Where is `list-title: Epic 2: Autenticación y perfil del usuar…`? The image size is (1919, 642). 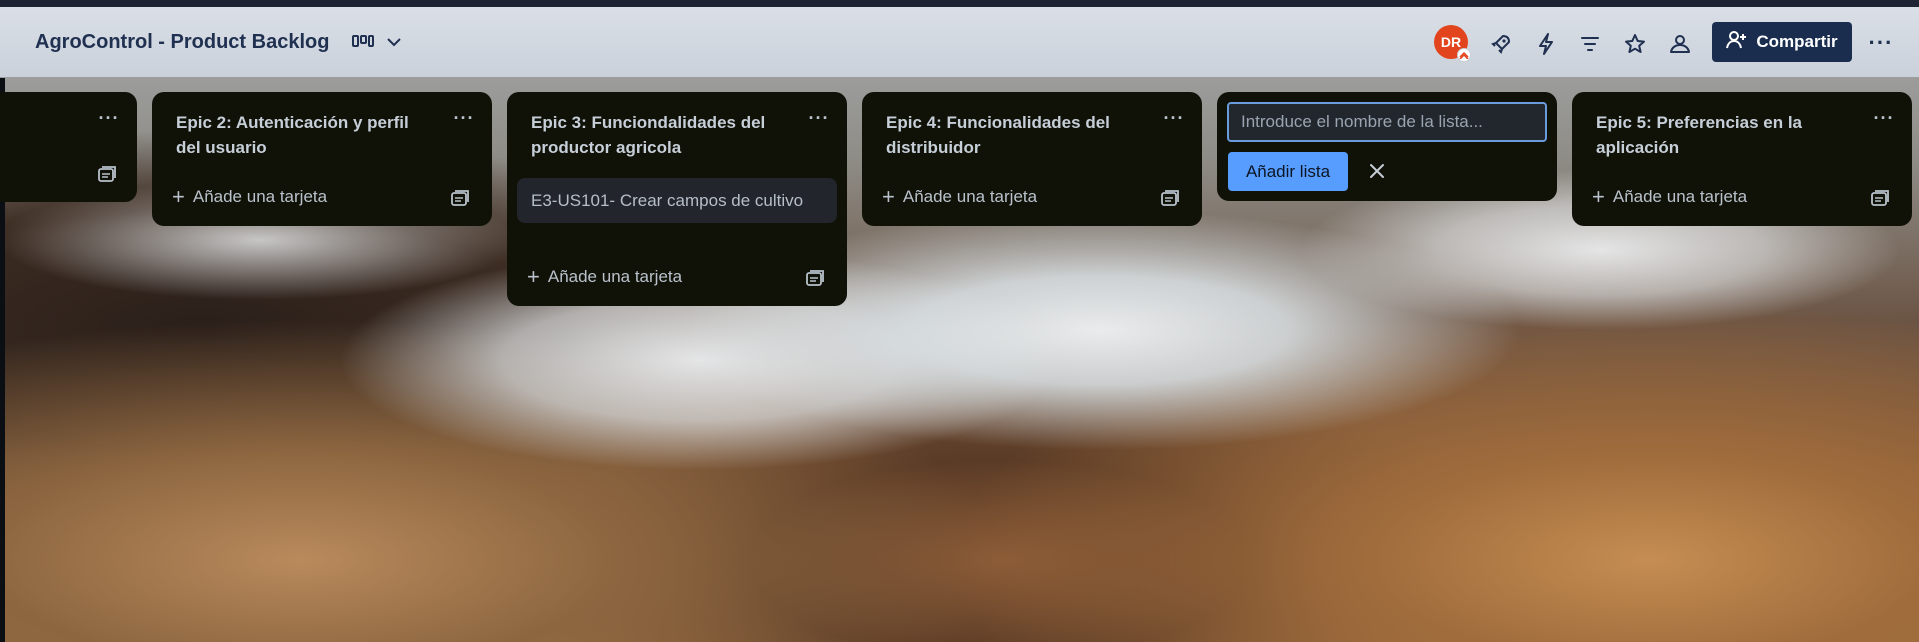
list-title: Epic 2: Autenticación y perfil del usuar… is located at coordinates (301, 135).